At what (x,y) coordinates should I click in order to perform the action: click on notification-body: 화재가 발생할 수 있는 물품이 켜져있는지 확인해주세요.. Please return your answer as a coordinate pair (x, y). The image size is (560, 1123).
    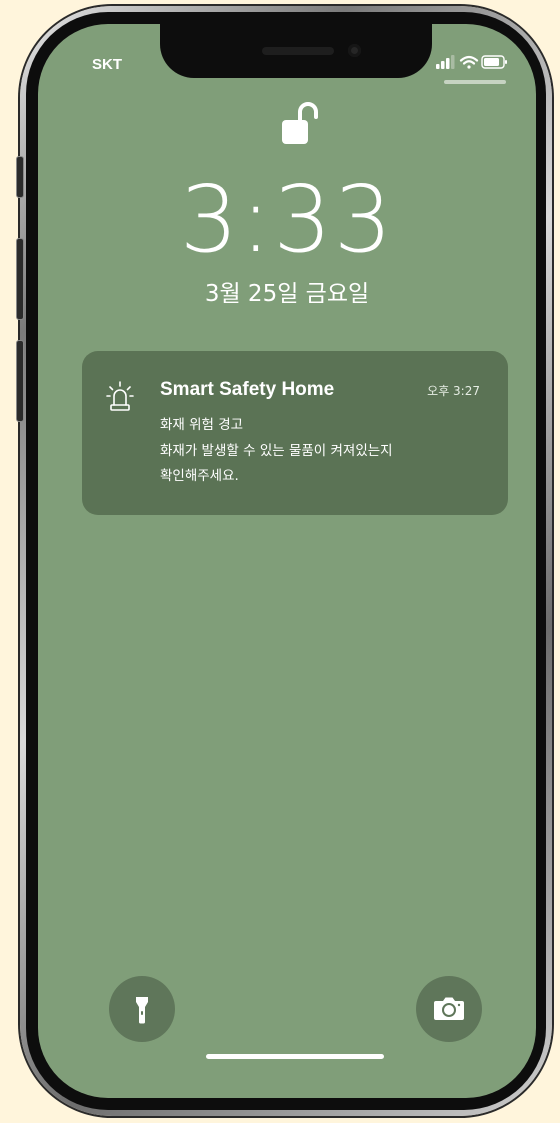
    Looking at the image, I should click on (320, 464).